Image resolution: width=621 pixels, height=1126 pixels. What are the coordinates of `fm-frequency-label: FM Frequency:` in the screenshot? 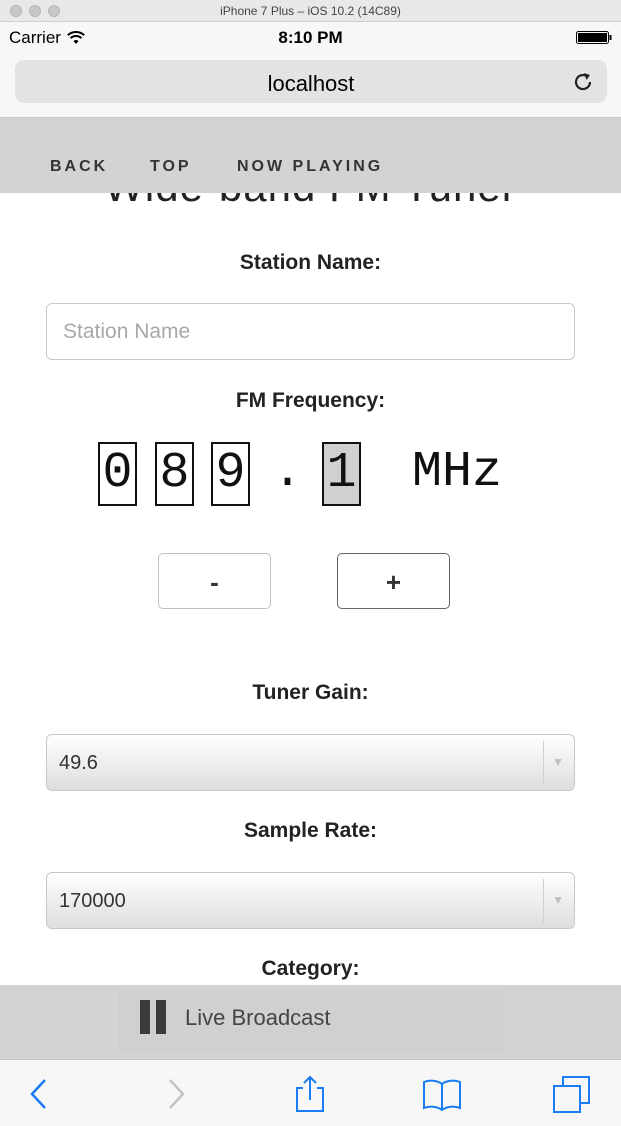 It's located at (310, 400).